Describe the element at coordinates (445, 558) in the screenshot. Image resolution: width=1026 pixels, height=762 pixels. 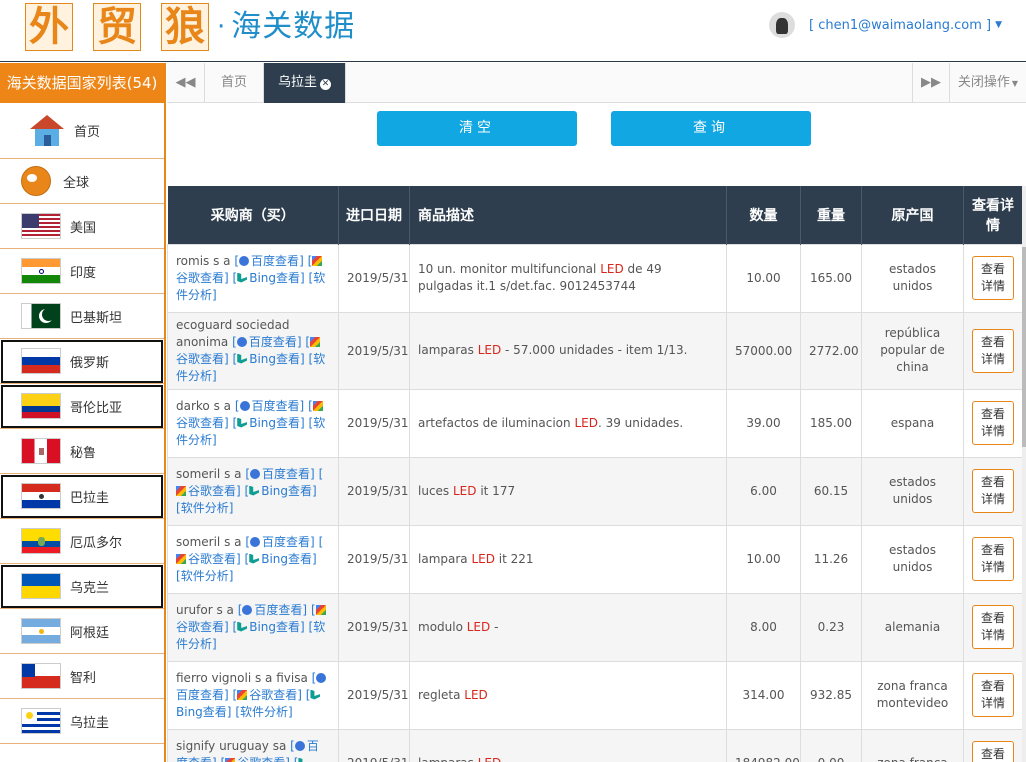
I see `description-text: lampara` at that location.